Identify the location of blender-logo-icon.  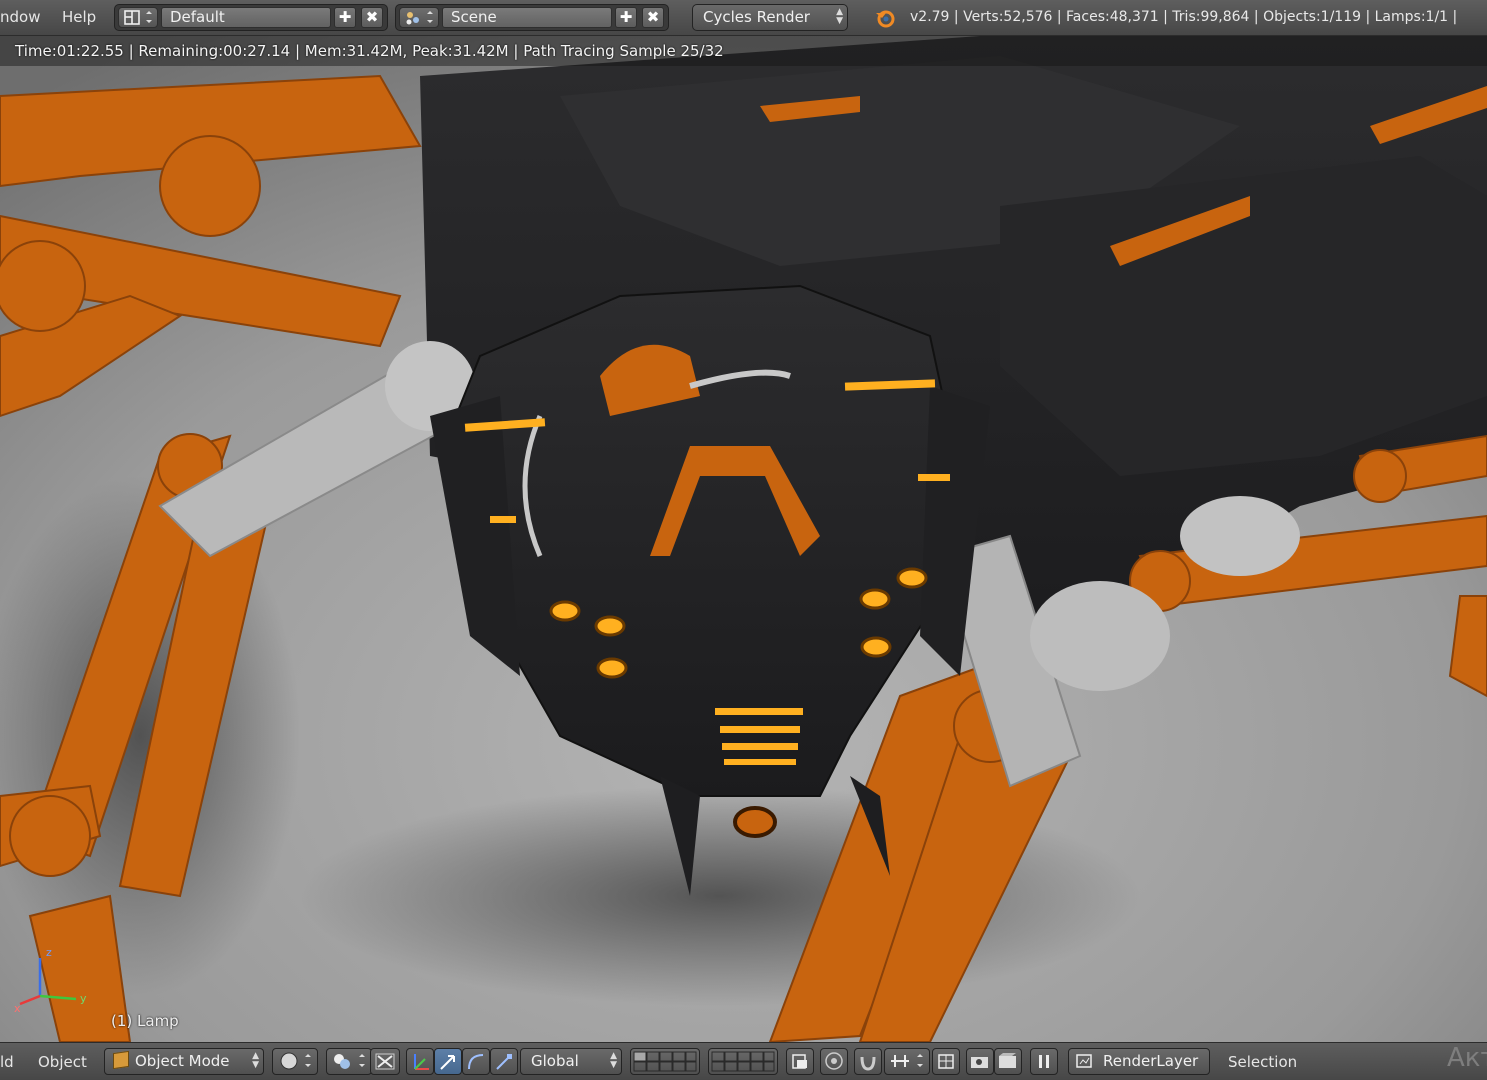
(885, 19).